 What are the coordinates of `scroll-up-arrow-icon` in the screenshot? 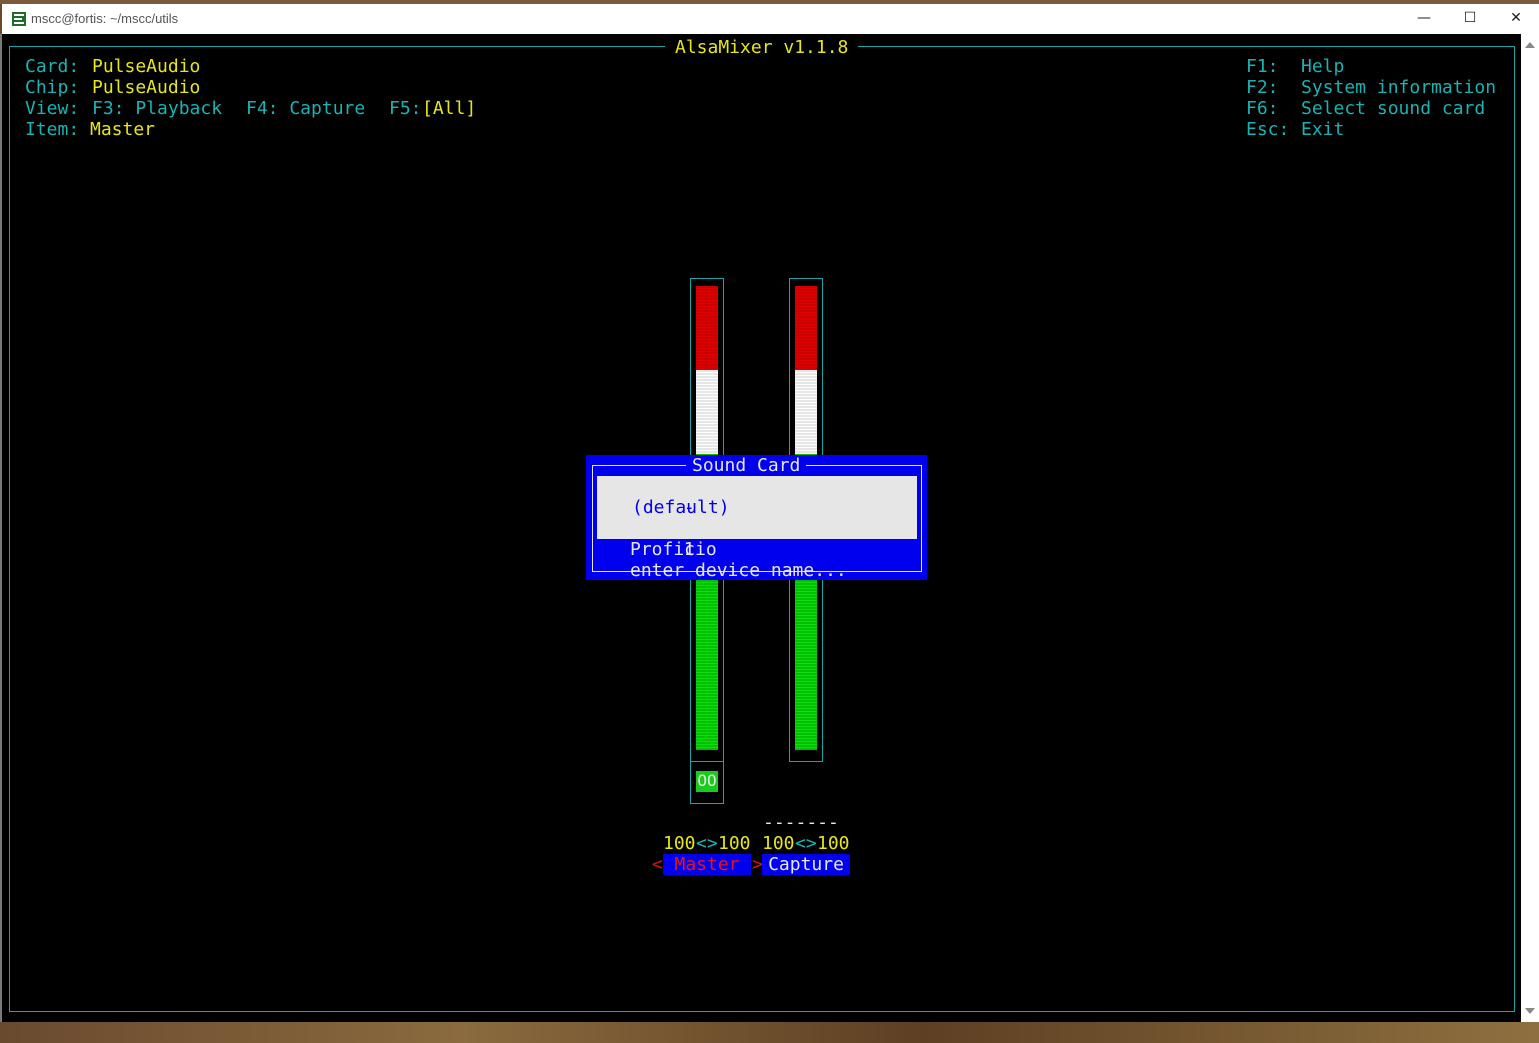 It's located at (1530, 45).